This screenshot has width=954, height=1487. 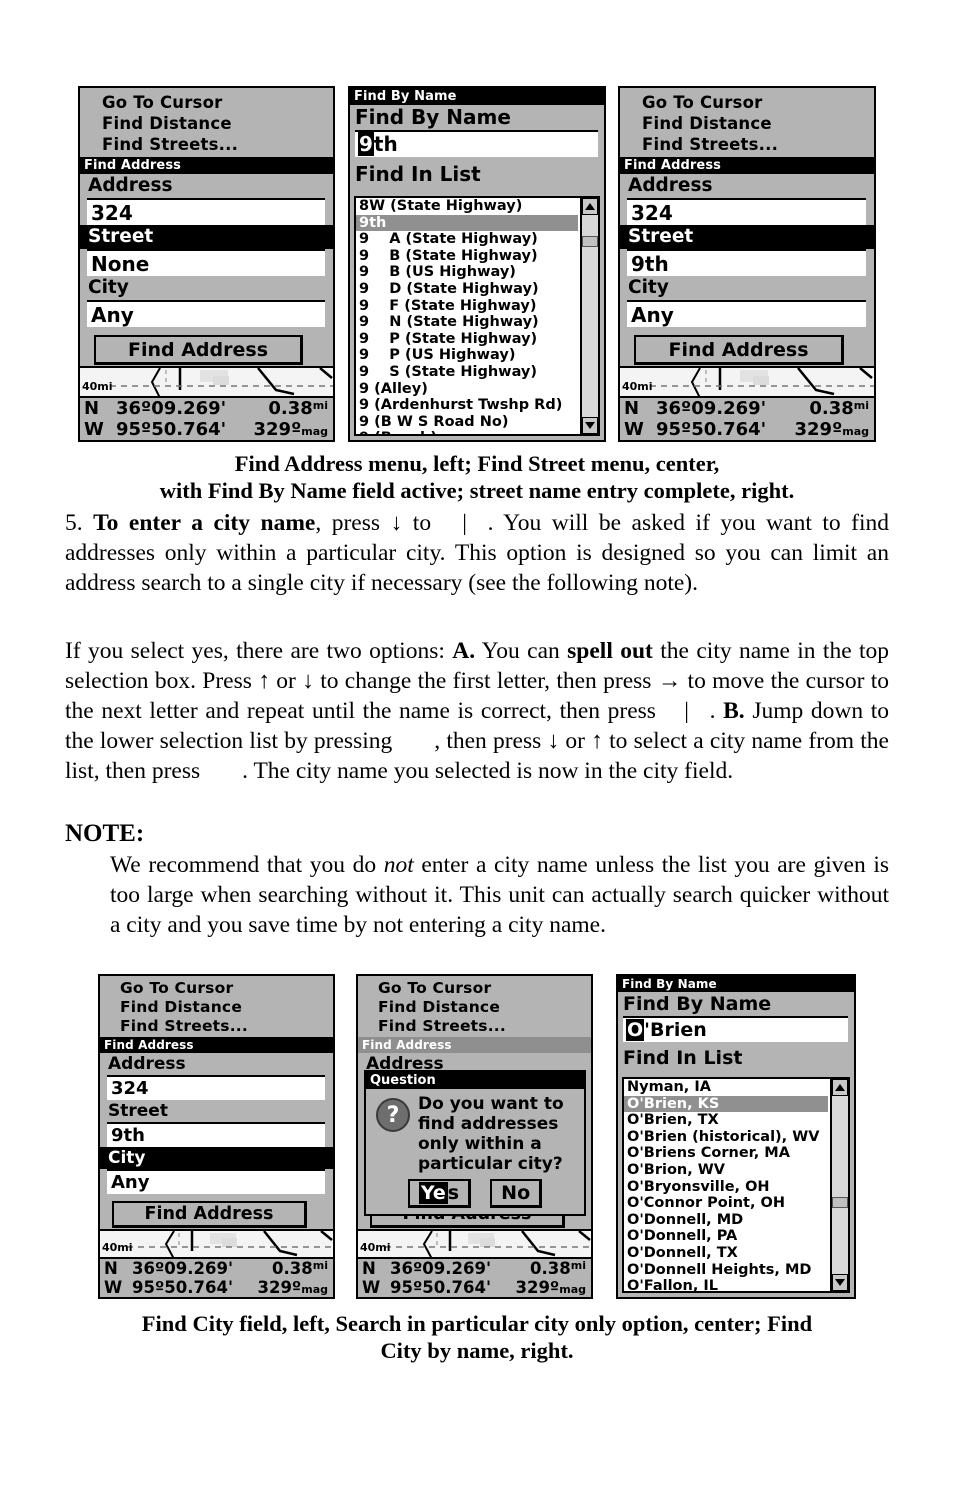 I want to click on list-item: O'Bryonsville, OH, so click(x=726, y=1187).